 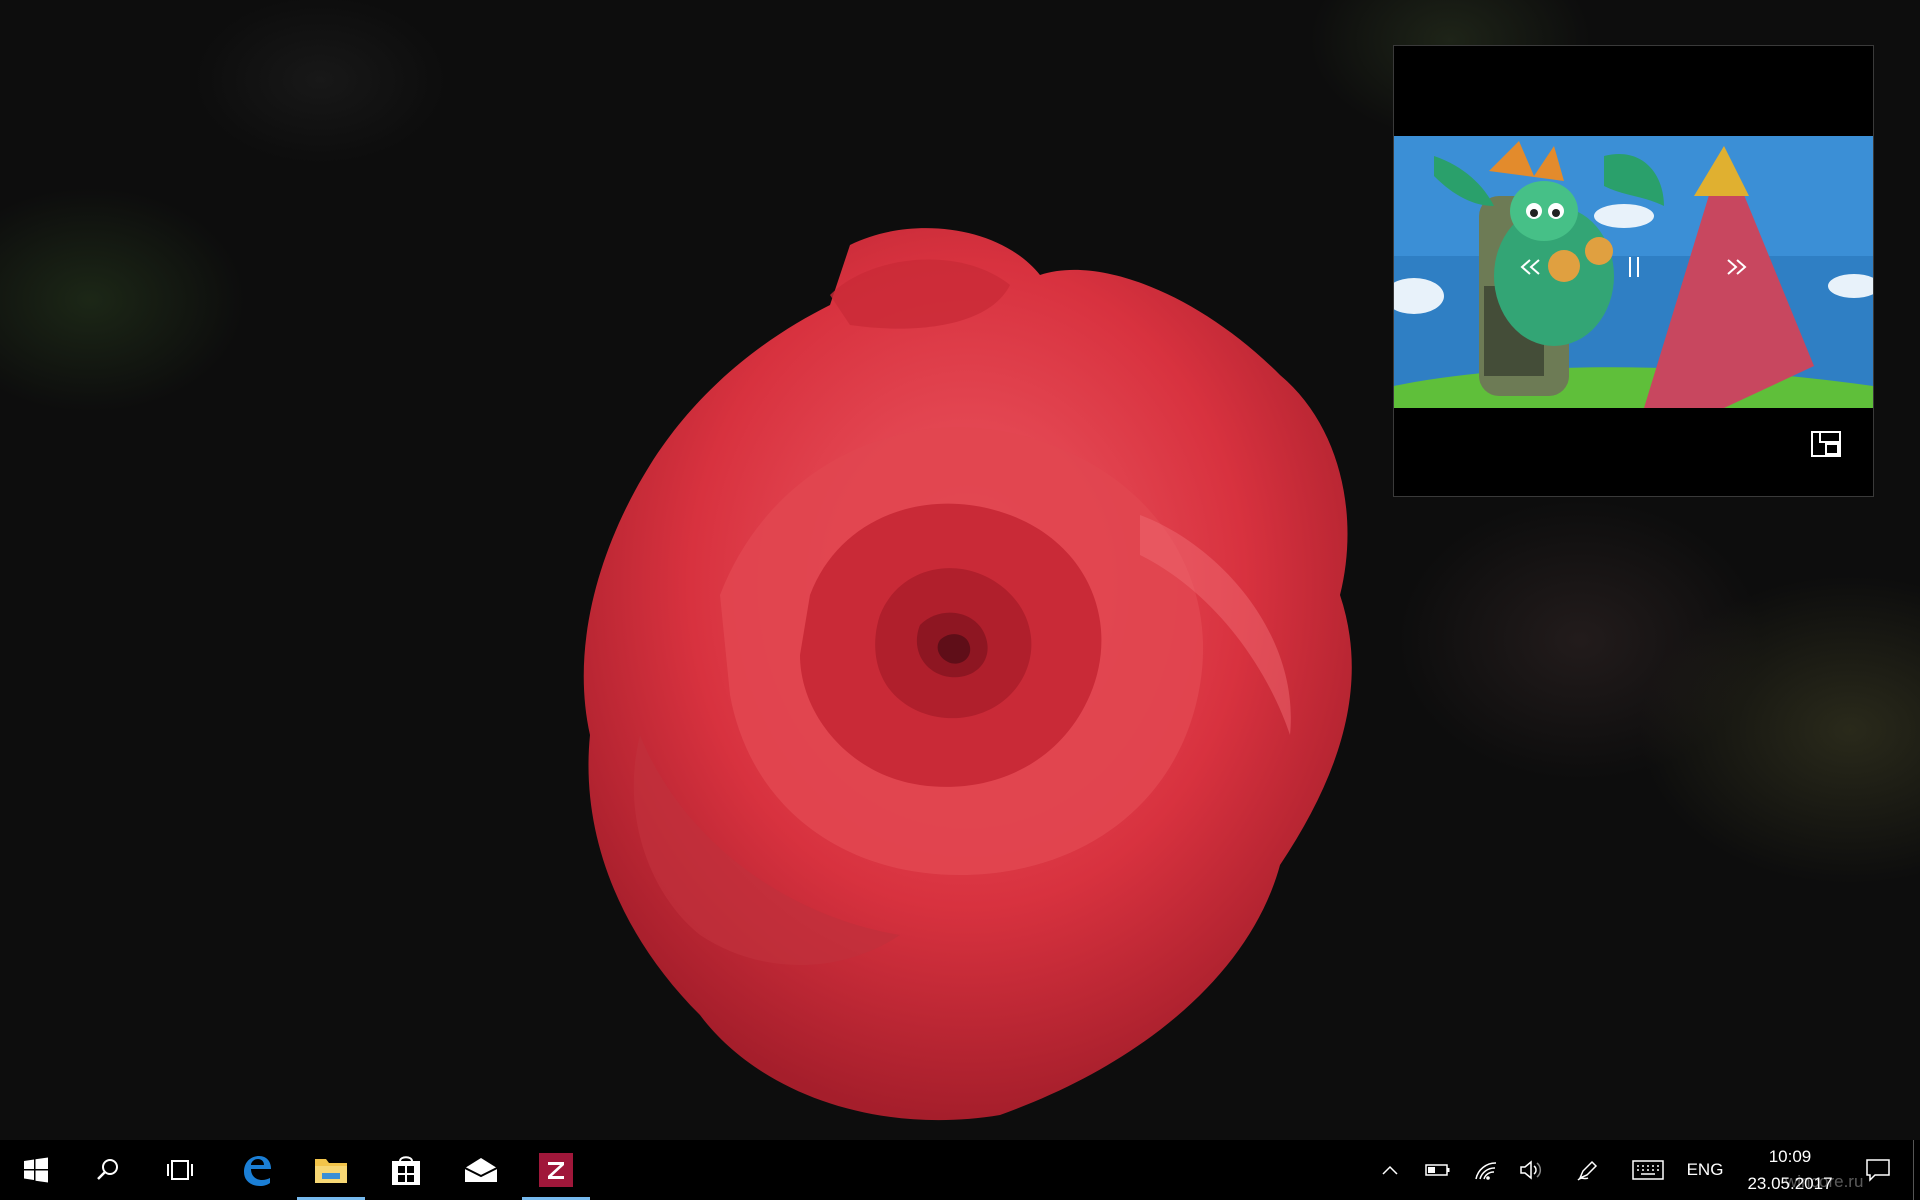 I want to click on input-language-indicator: ENG, so click(x=1705, y=1170).